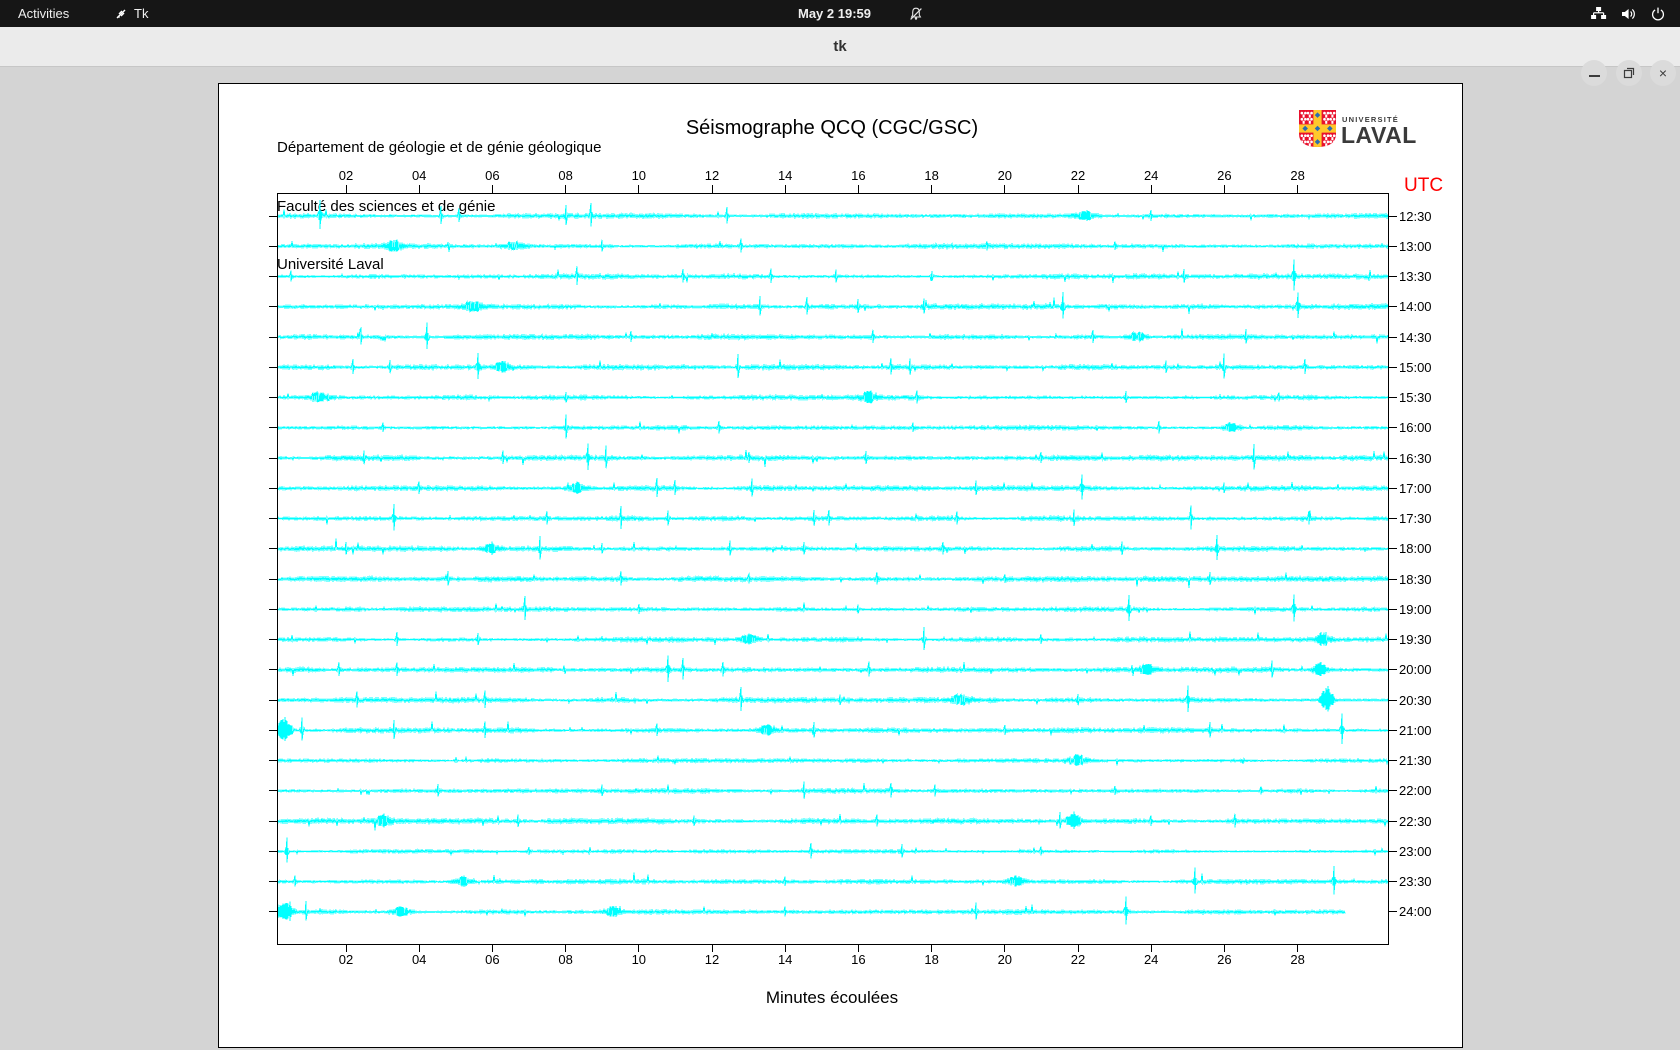  I want to click on x-axis-label: Minutes écoulées, so click(832, 997).